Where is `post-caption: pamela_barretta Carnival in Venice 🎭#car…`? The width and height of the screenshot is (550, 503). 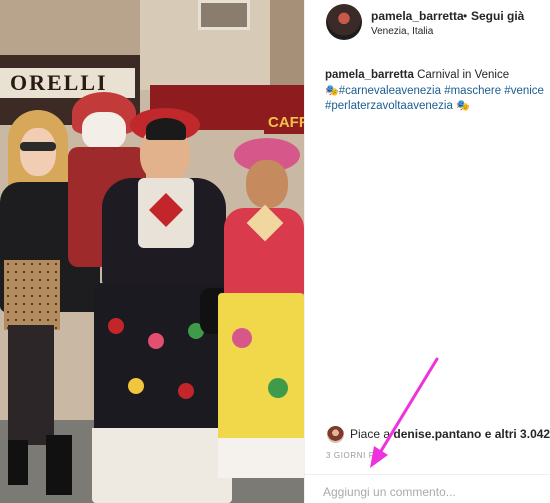 post-caption: pamela_barretta Carnival in Venice 🎭#car… is located at coordinates (436, 91).